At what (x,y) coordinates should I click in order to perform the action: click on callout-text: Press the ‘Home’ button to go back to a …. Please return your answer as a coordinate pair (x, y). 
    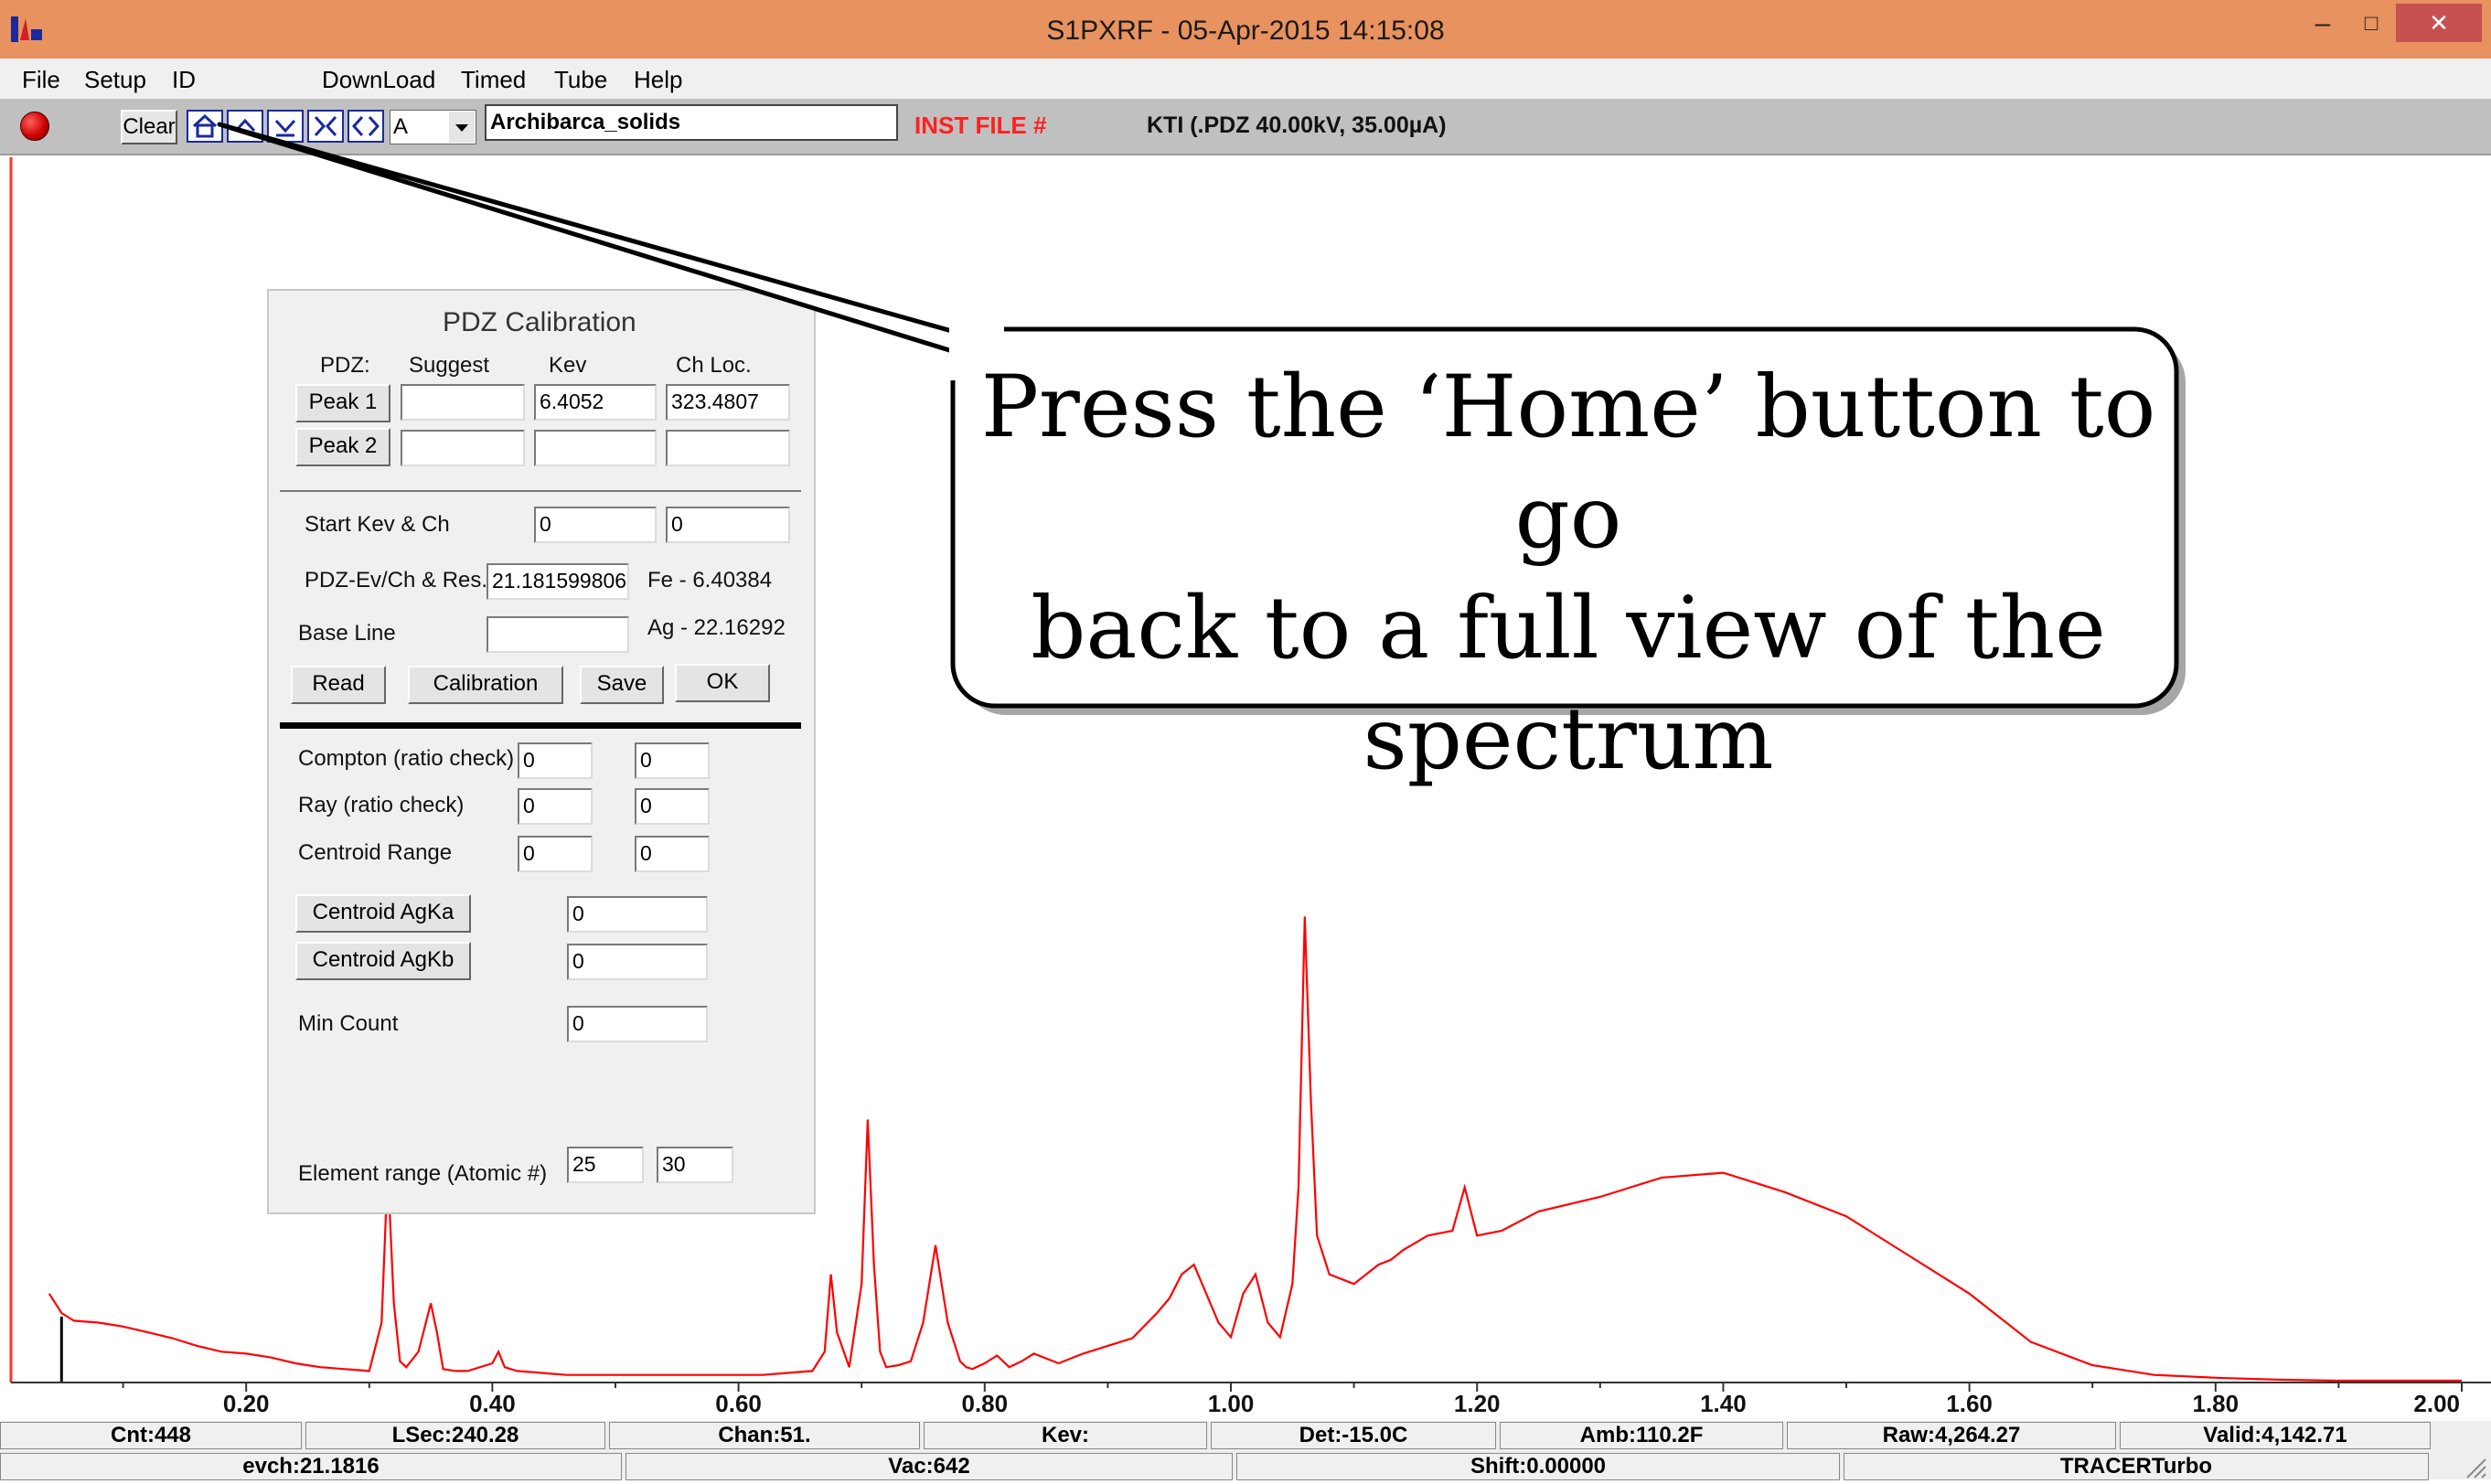
    Looking at the image, I should click on (1568, 573).